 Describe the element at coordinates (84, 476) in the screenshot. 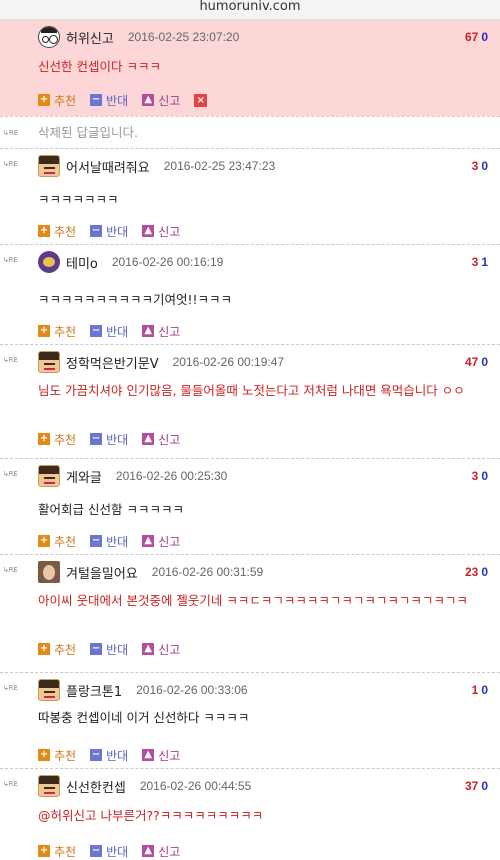

I see `nickname: 게와글` at that location.